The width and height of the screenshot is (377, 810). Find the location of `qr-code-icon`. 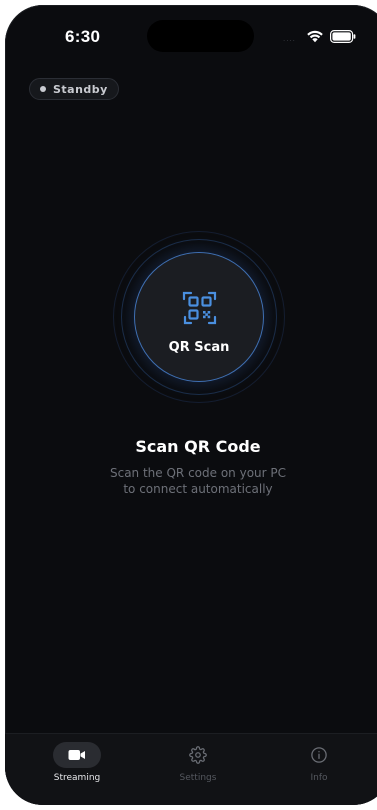

qr-code-icon is located at coordinates (199, 308).